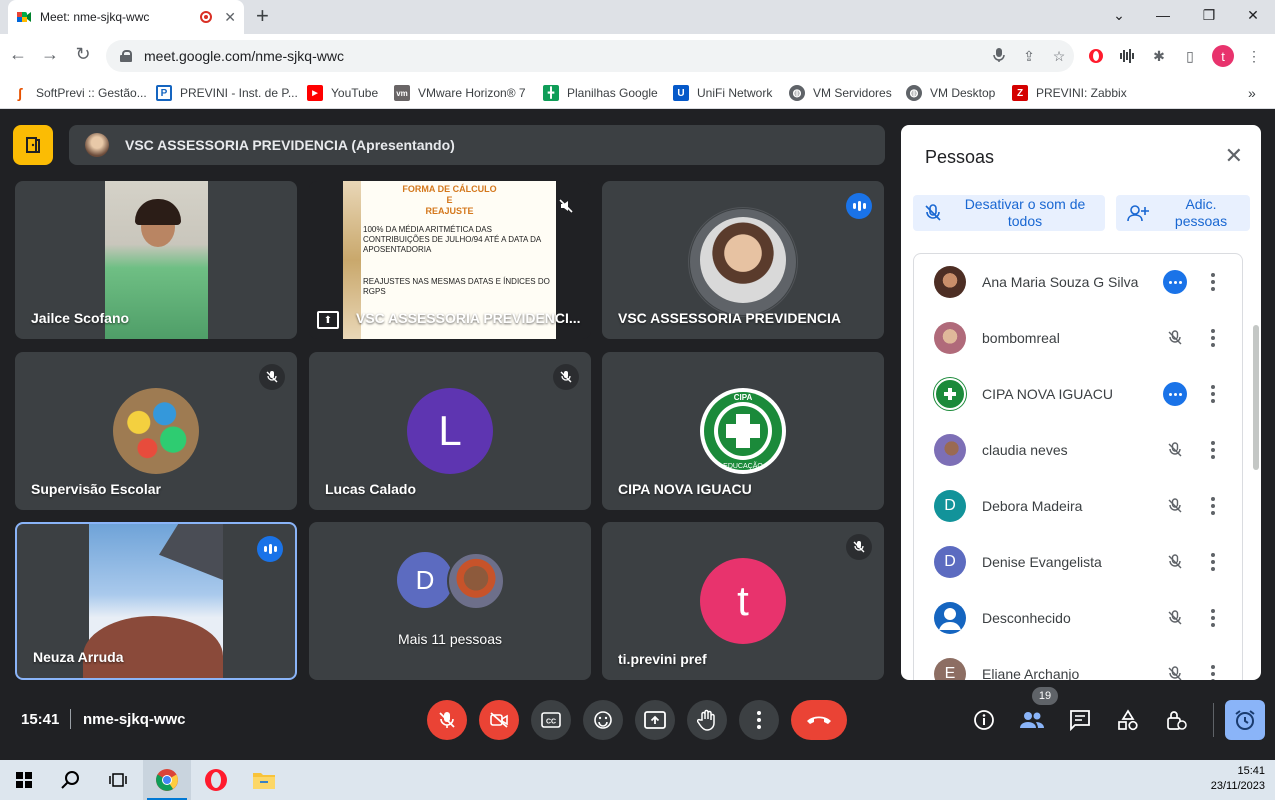 The height and width of the screenshot is (800, 1275). I want to click on opera-extension-icon, so click(1096, 56).